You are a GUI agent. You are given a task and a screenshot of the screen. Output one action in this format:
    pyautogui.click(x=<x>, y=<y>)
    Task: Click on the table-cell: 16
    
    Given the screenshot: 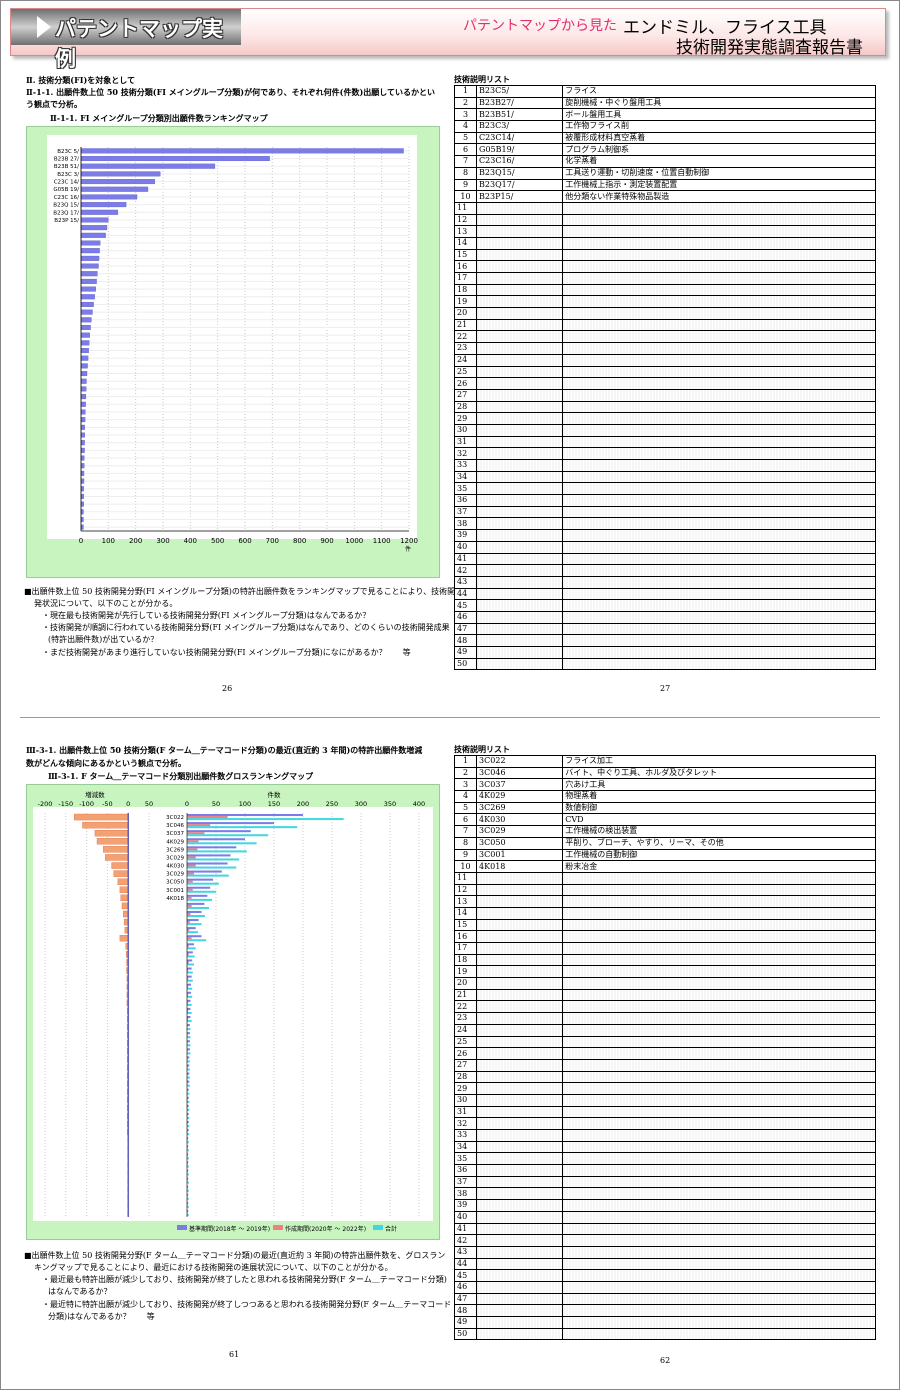 What is the action you would take?
    pyautogui.click(x=465, y=266)
    